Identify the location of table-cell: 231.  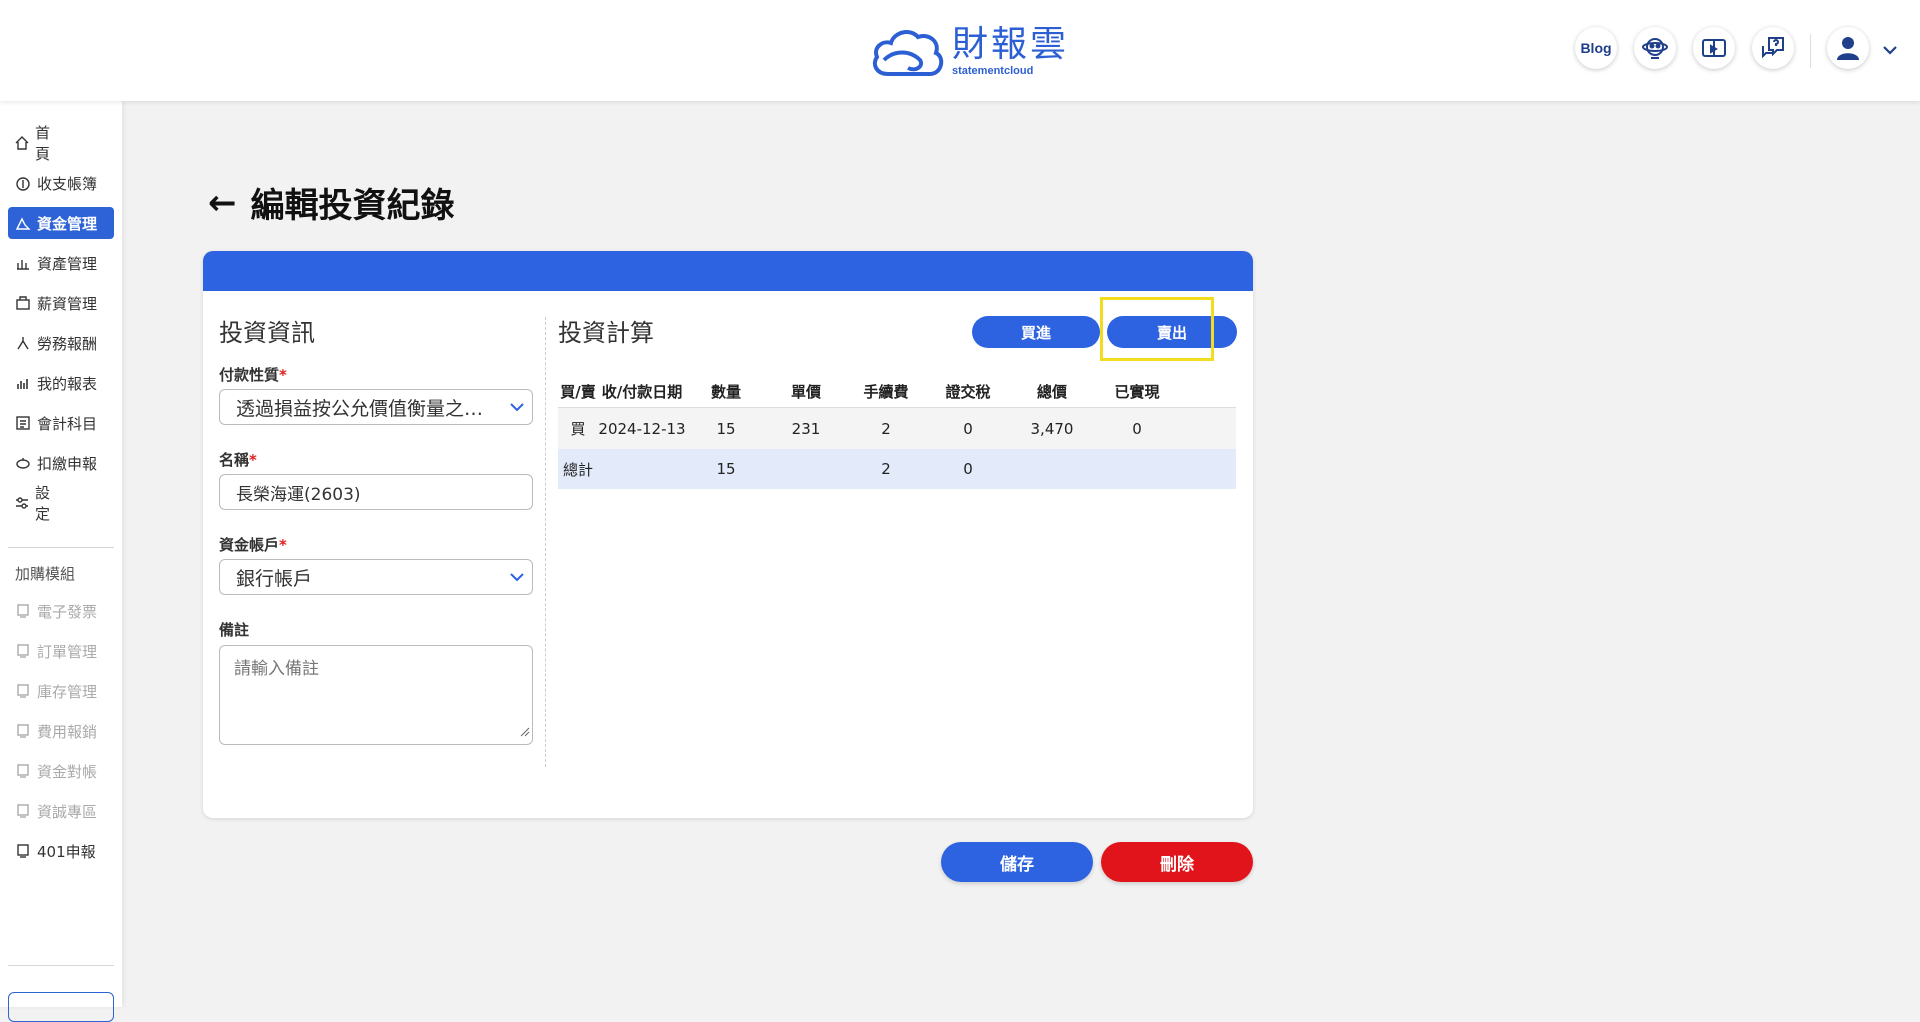
(806, 428).